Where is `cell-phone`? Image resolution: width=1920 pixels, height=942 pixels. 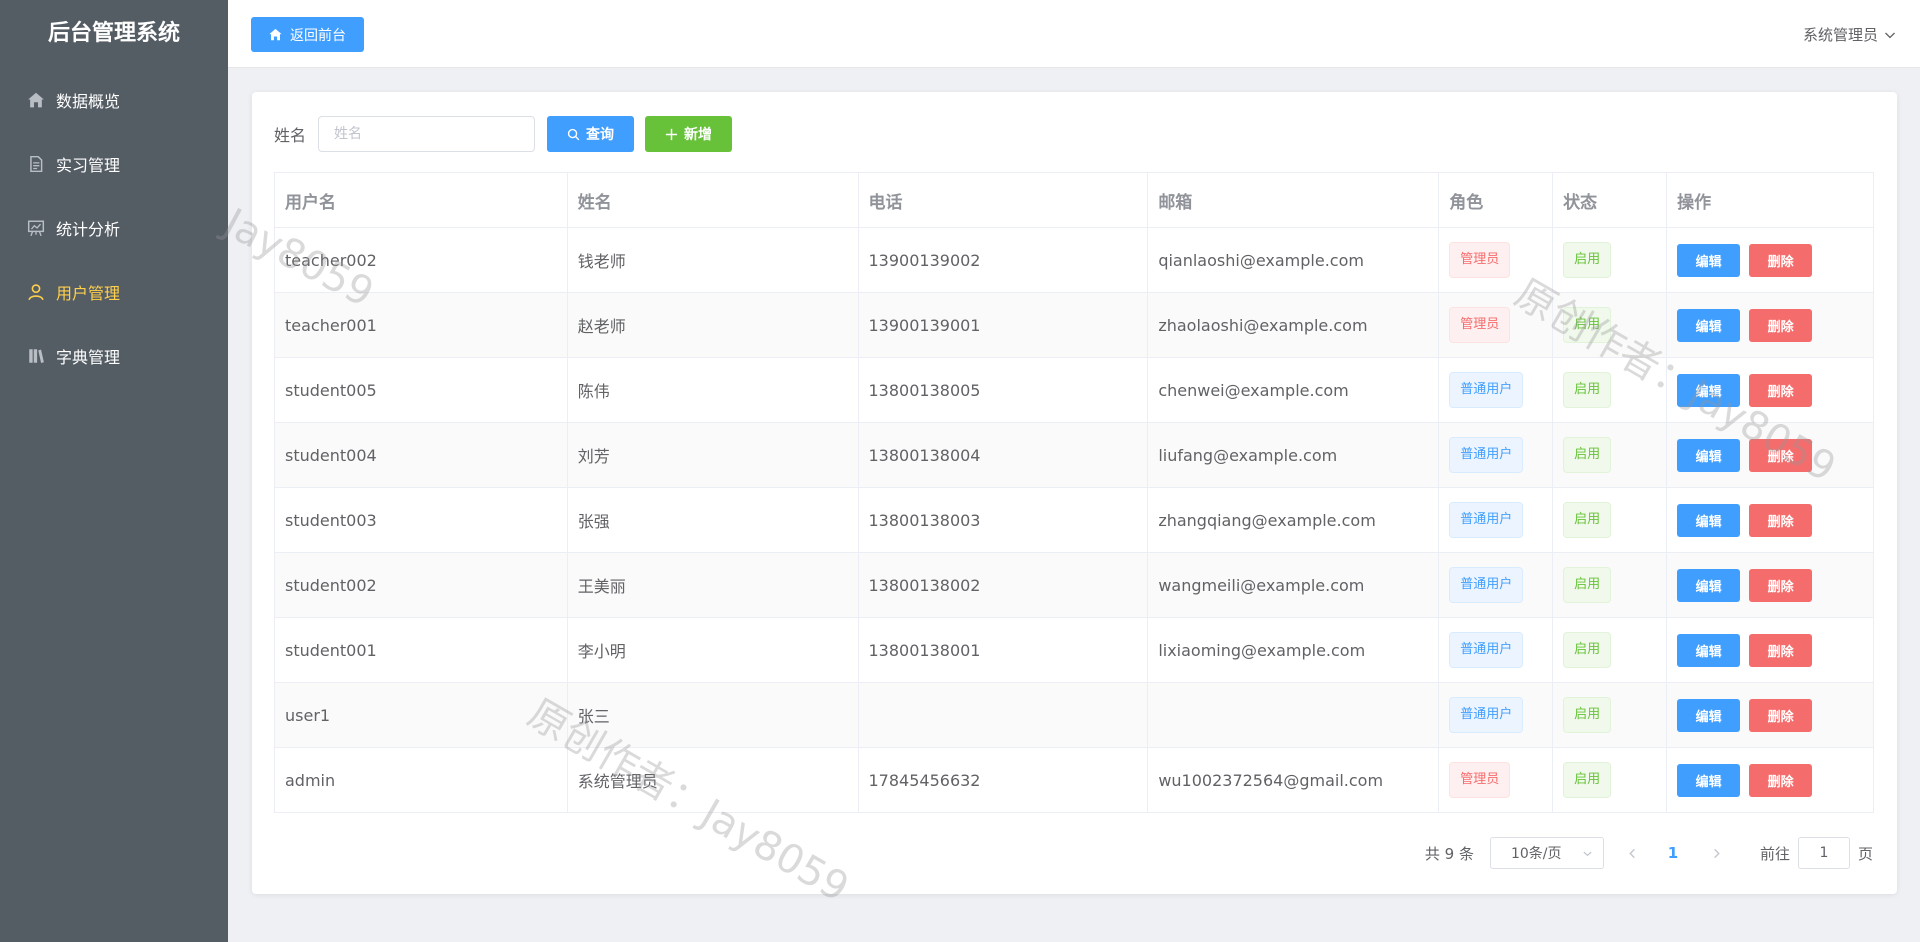
cell-phone is located at coordinates (1003, 715).